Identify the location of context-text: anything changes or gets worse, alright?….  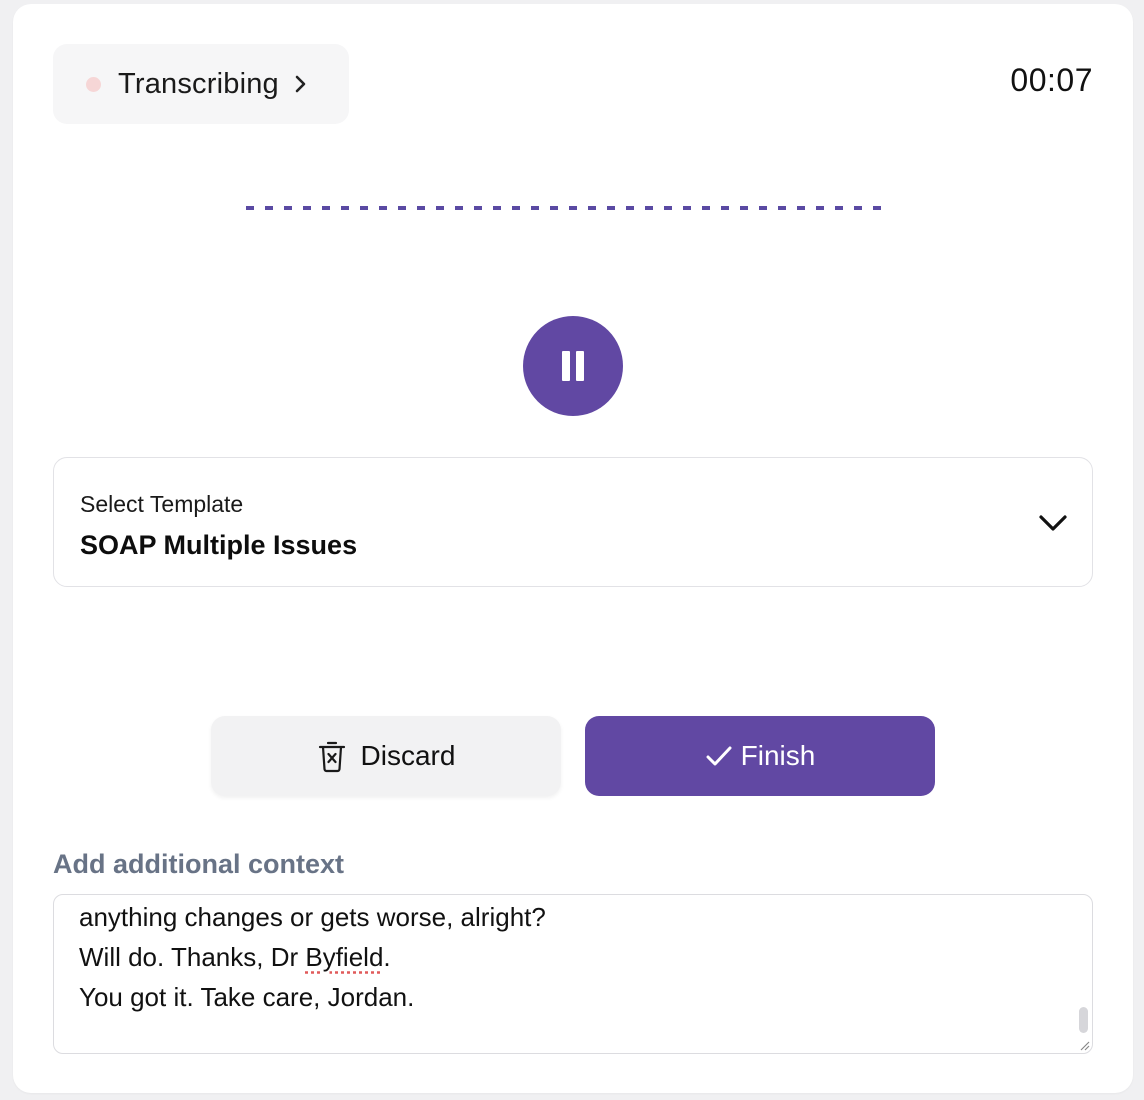
(312, 957).